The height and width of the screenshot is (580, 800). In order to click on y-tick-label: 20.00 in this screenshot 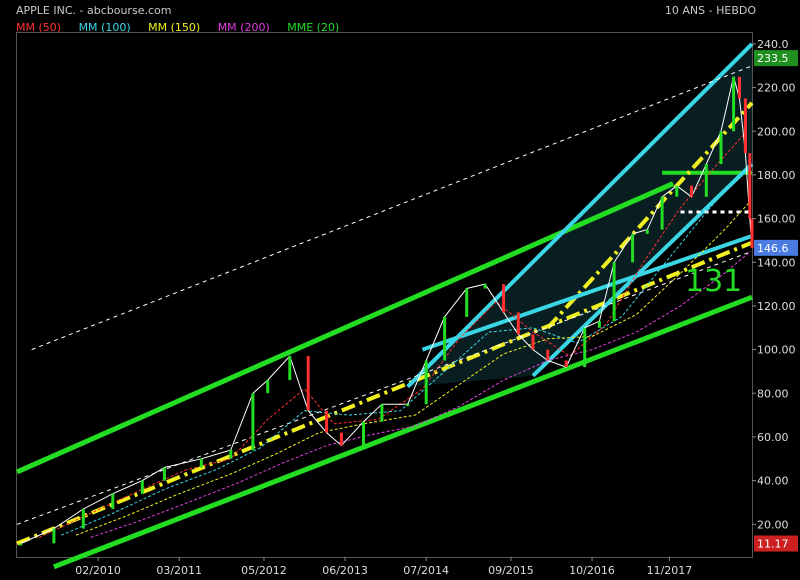, I will do `click(773, 524)`.